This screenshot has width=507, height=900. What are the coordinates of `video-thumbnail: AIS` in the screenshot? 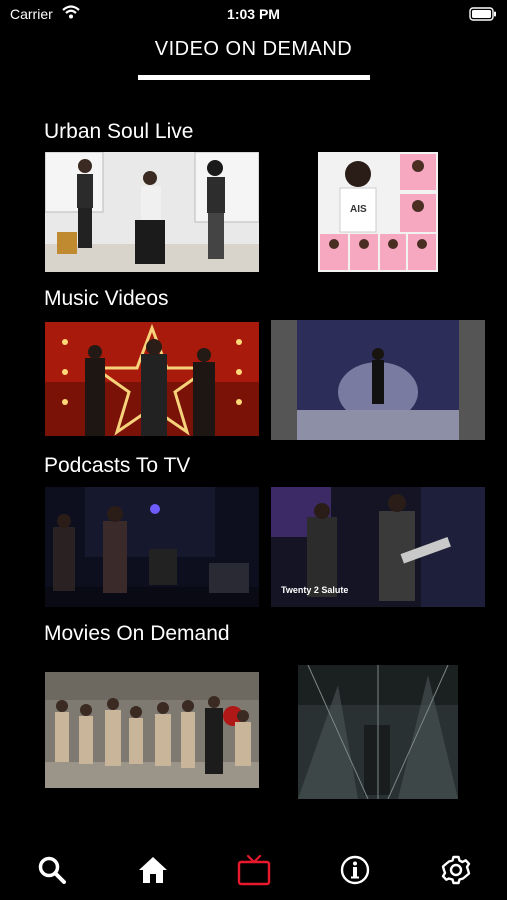 It's located at (378, 212).